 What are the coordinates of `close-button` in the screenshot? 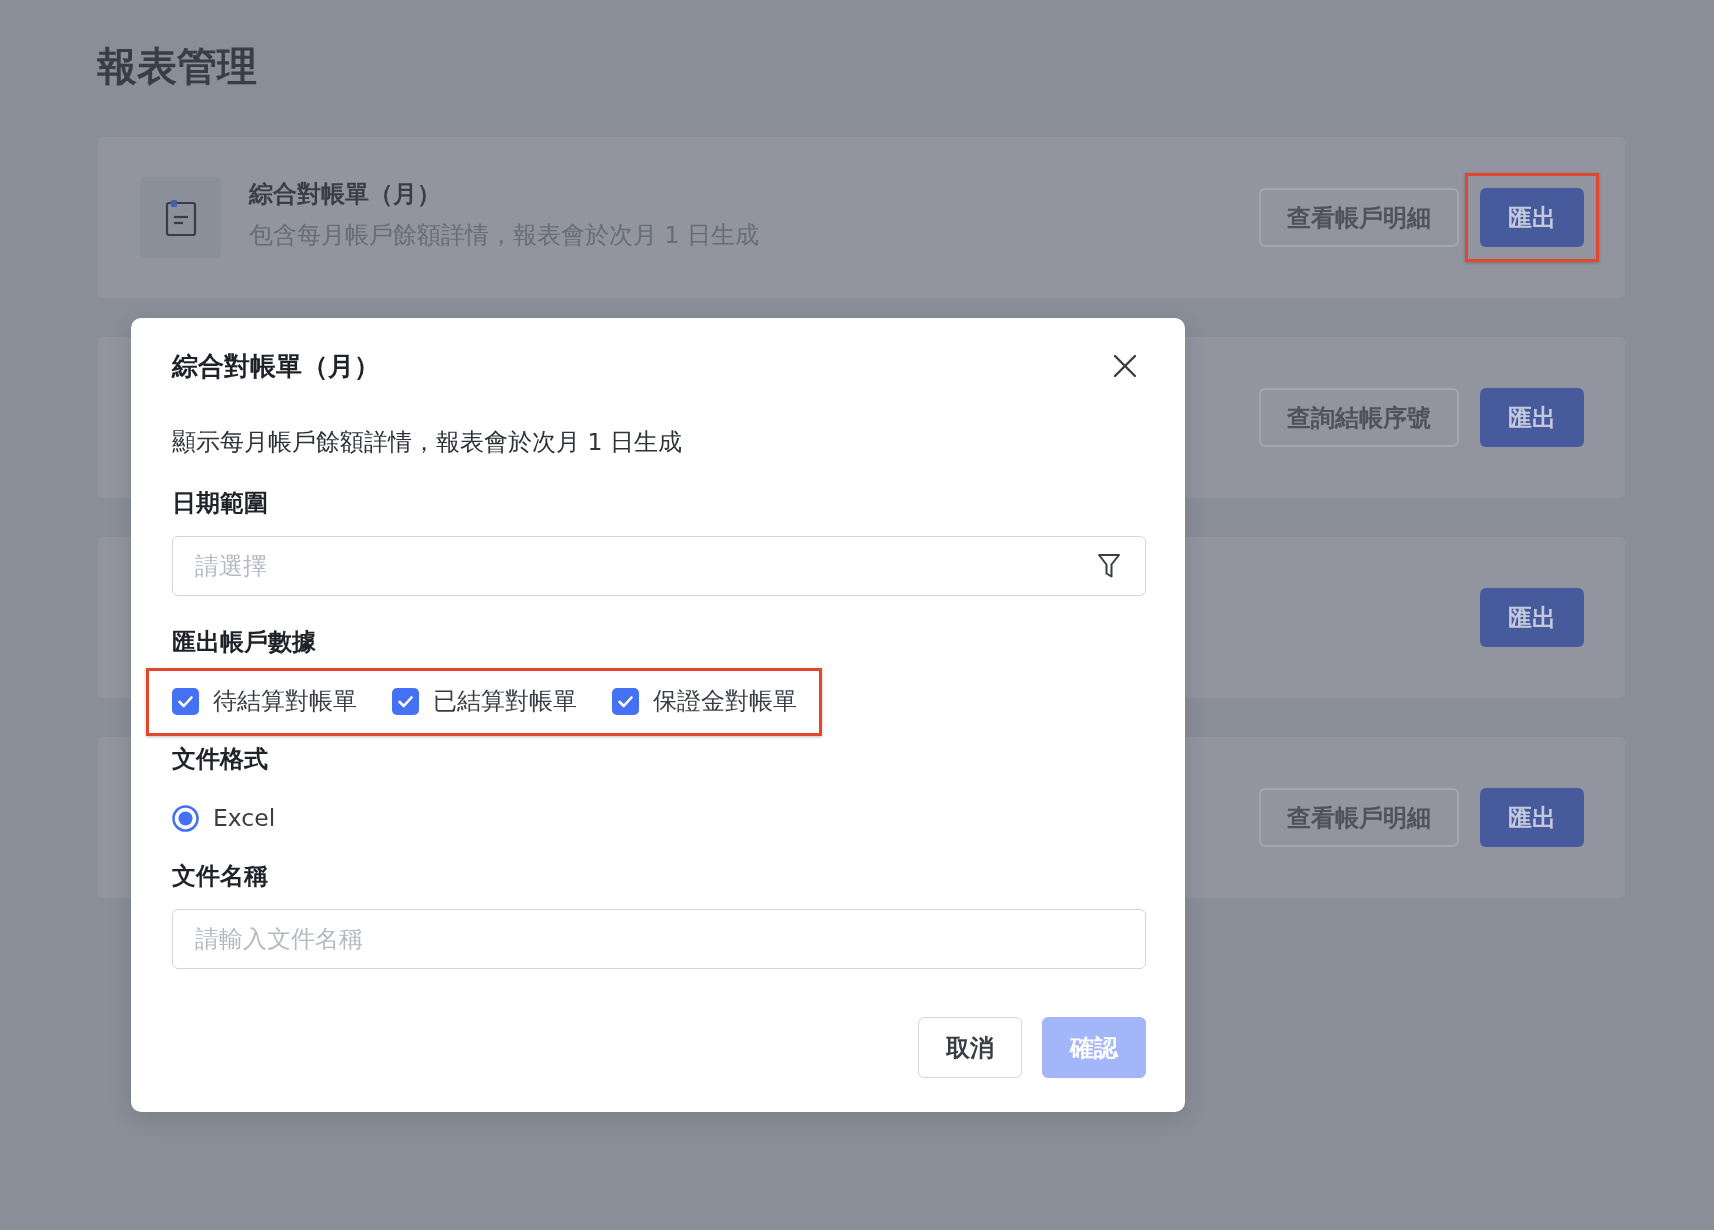 It's located at (1125, 366).